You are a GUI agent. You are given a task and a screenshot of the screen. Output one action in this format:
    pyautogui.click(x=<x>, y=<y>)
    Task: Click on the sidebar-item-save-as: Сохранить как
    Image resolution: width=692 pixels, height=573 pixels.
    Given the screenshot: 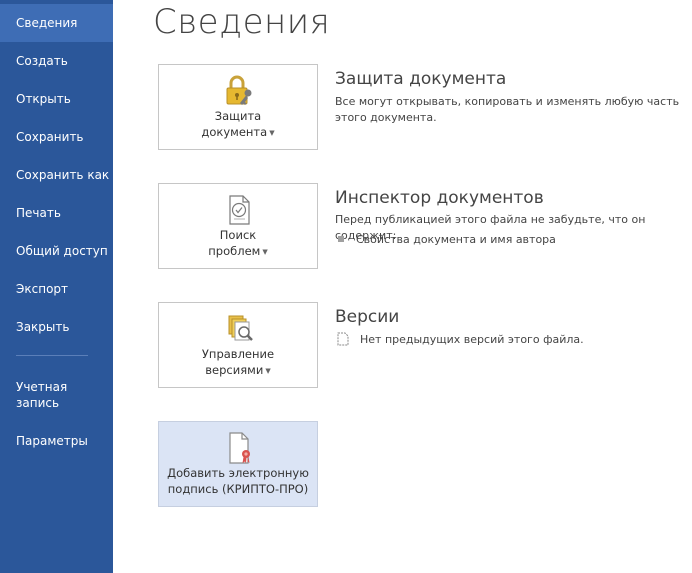 What is the action you would take?
    pyautogui.click(x=56, y=175)
    